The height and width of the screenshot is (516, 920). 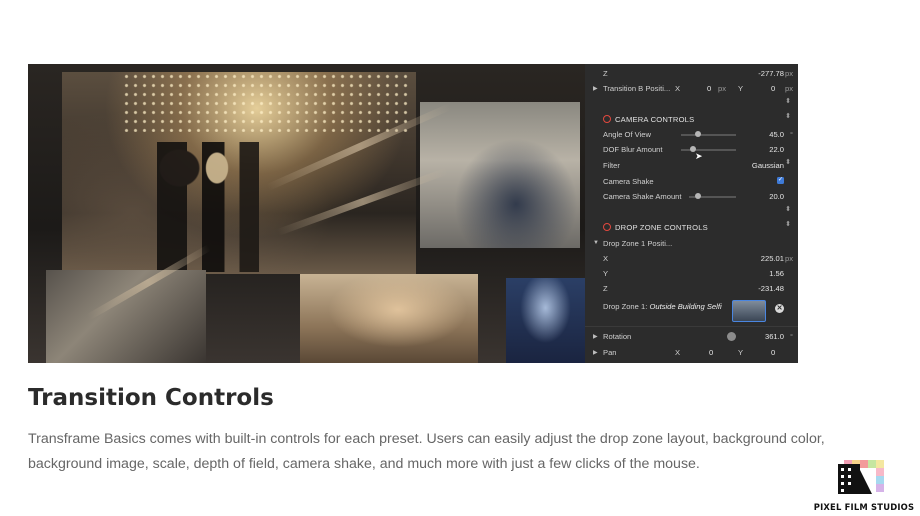 What do you see at coordinates (779, 308) in the screenshot?
I see `clear-drop-zone-icon: ✕` at bounding box center [779, 308].